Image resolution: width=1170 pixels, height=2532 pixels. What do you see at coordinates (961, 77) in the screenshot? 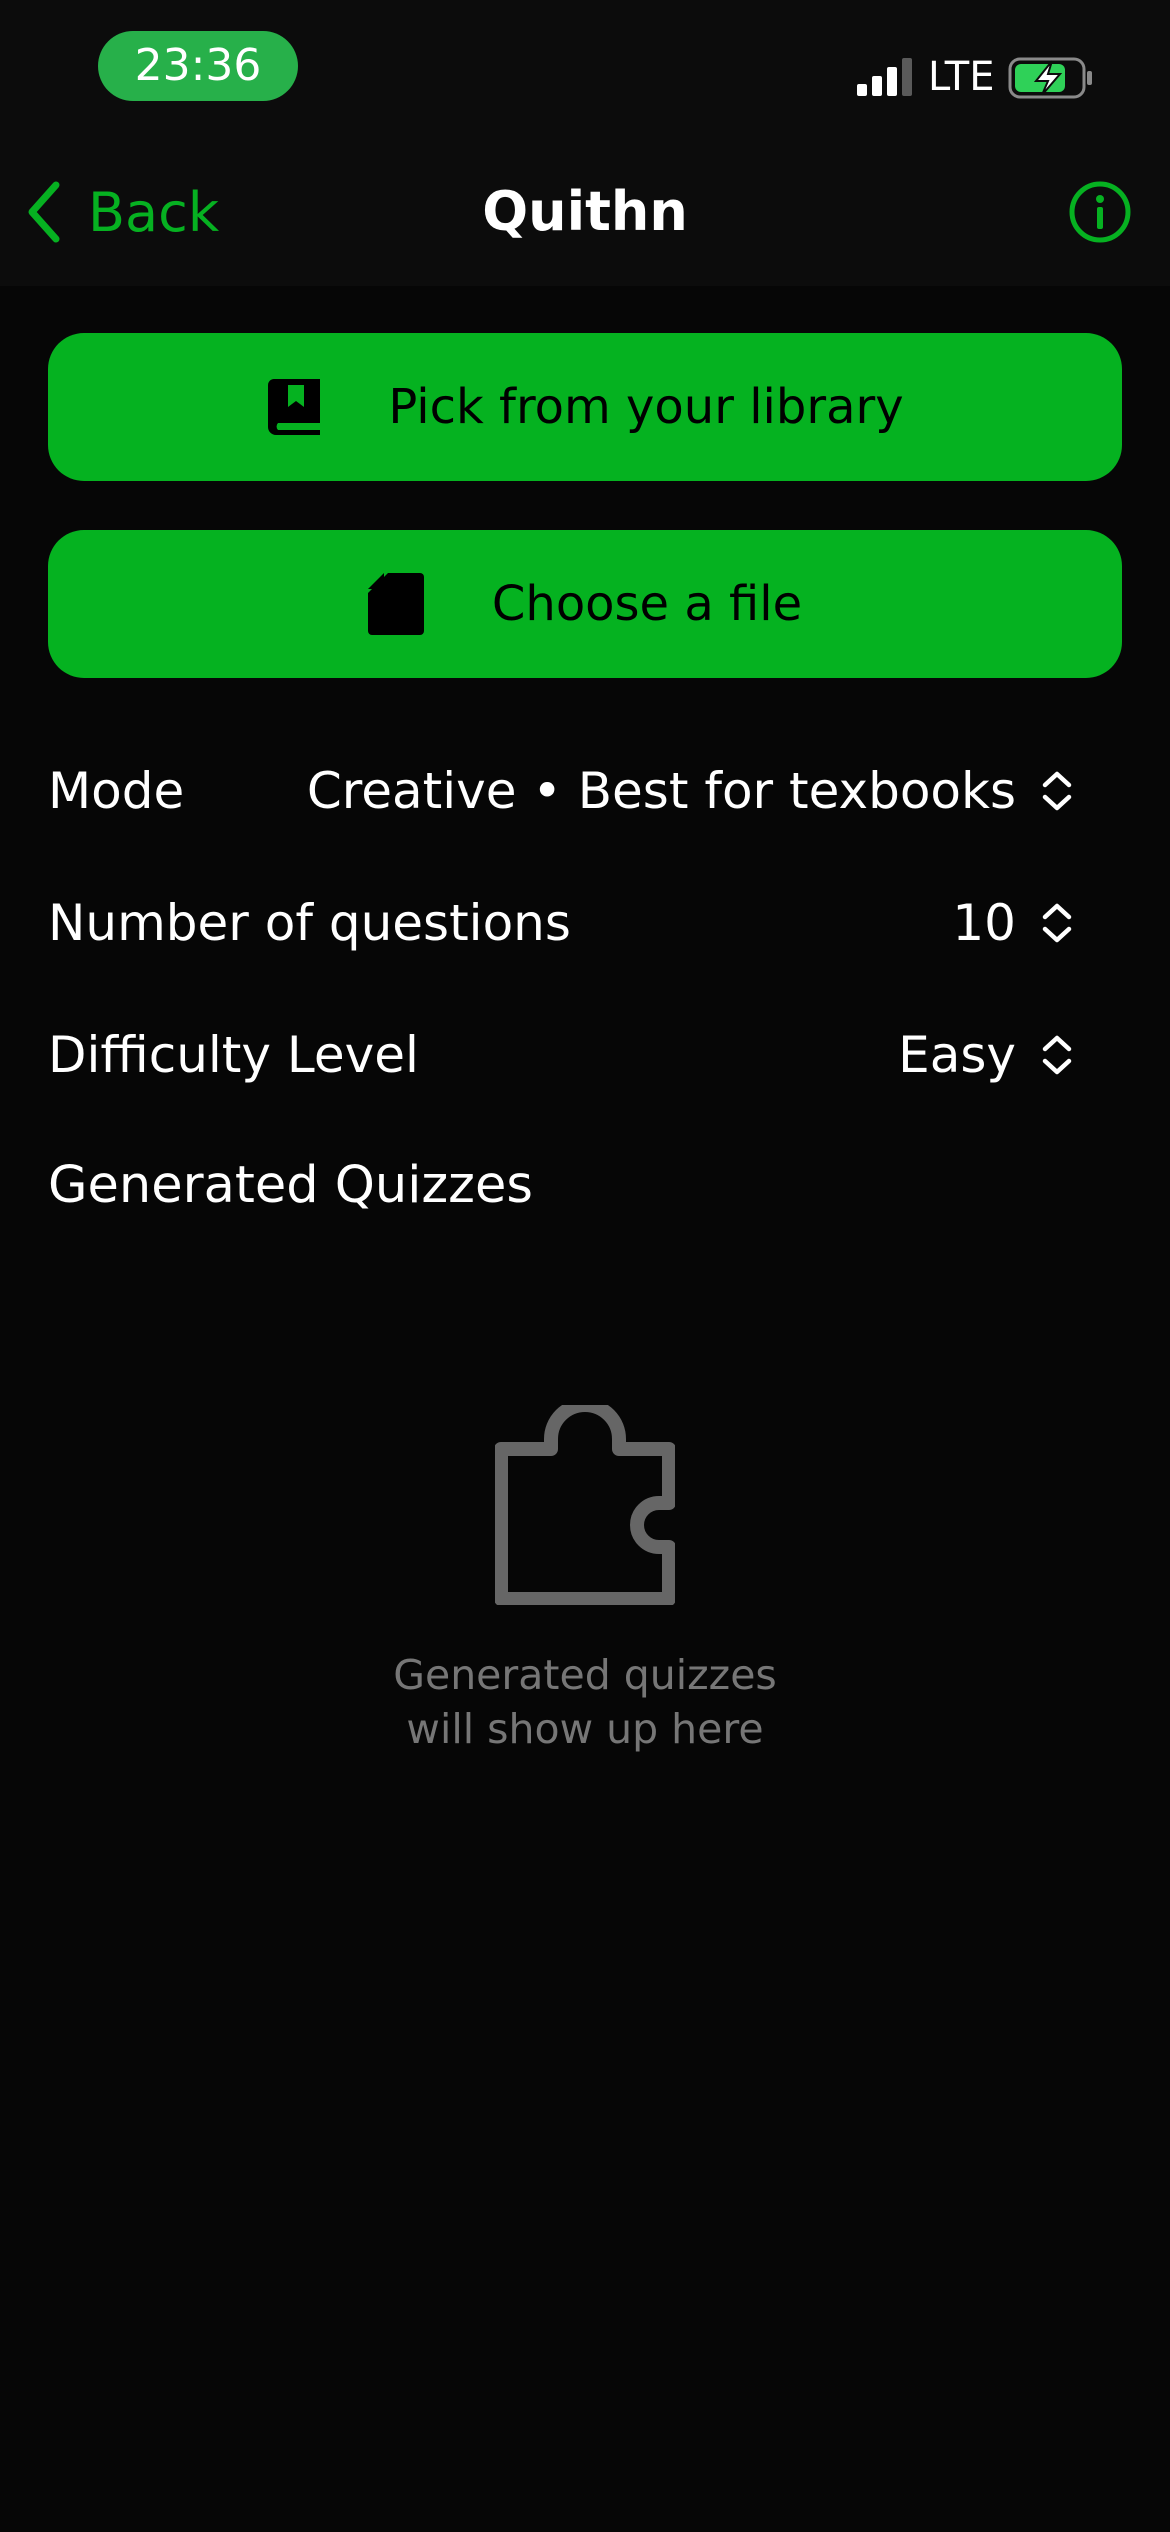
I see `network-type: LTE` at bounding box center [961, 77].